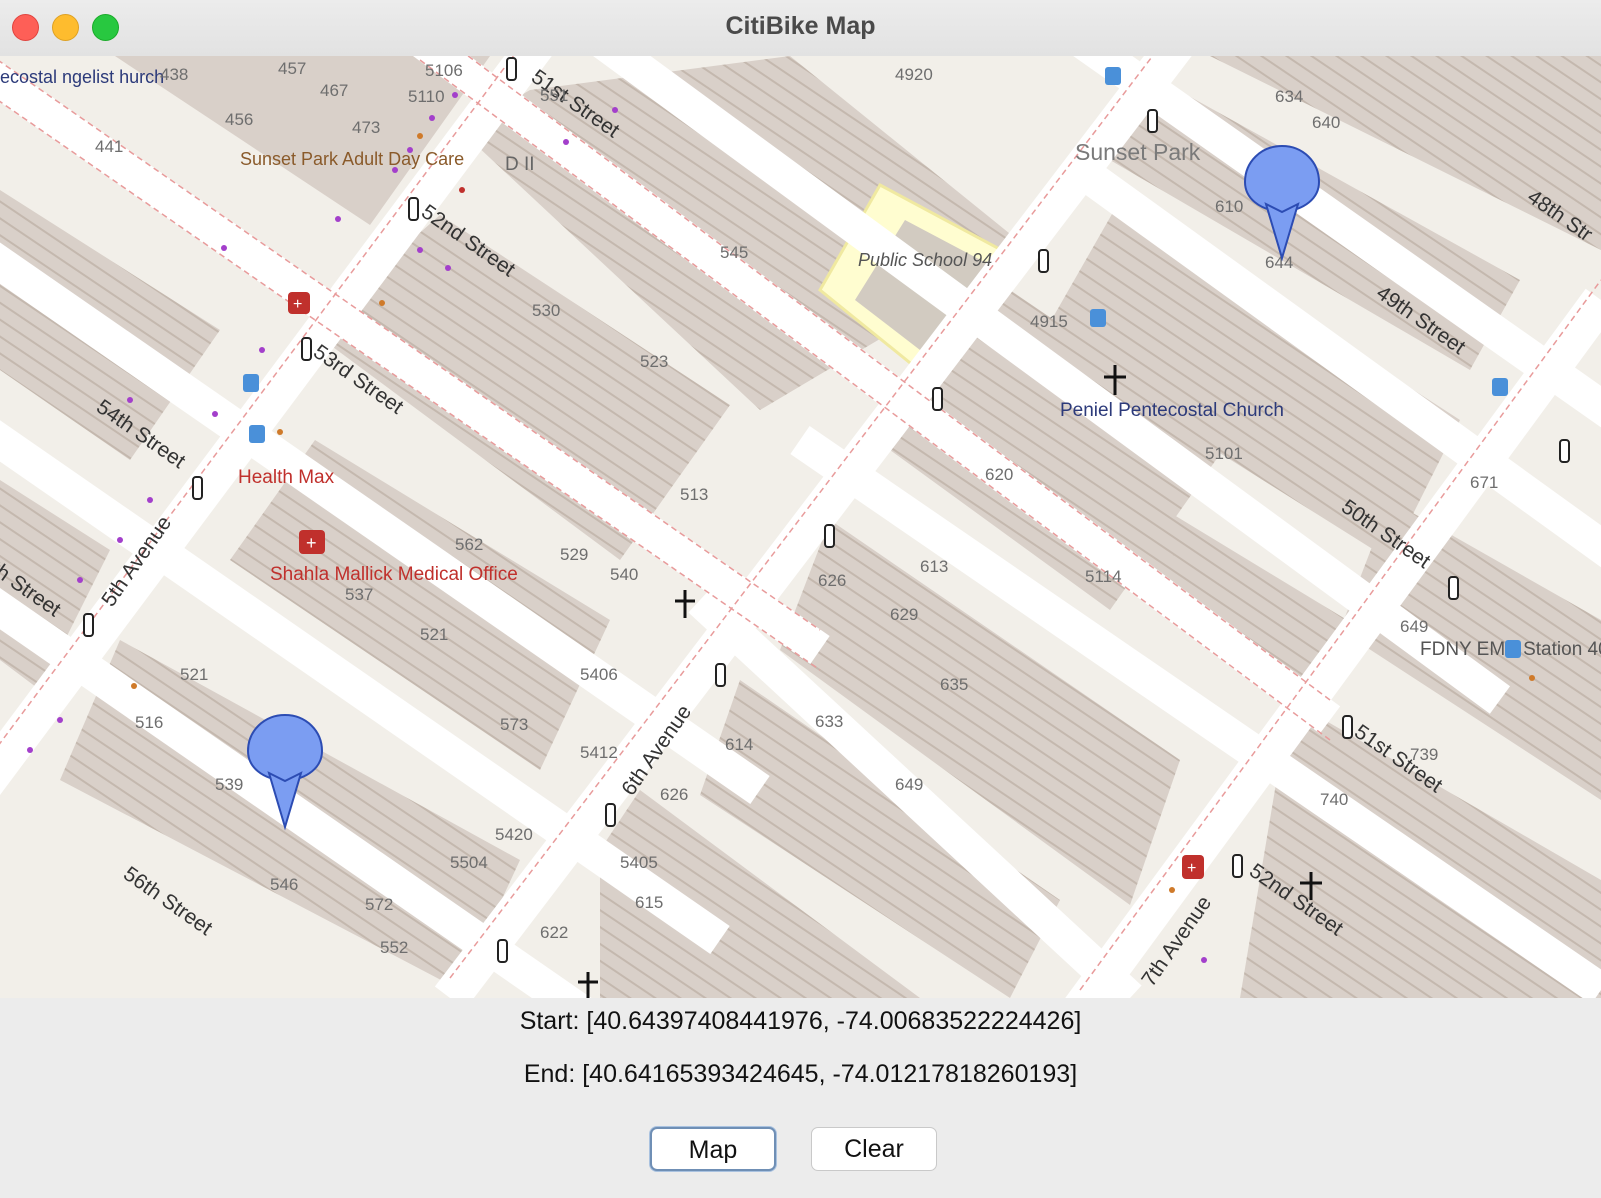 The image size is (1601, 1198). Describe the element at coordinates (1224, 453) in the screenshot. I see `svg-text: 5101` at that location.